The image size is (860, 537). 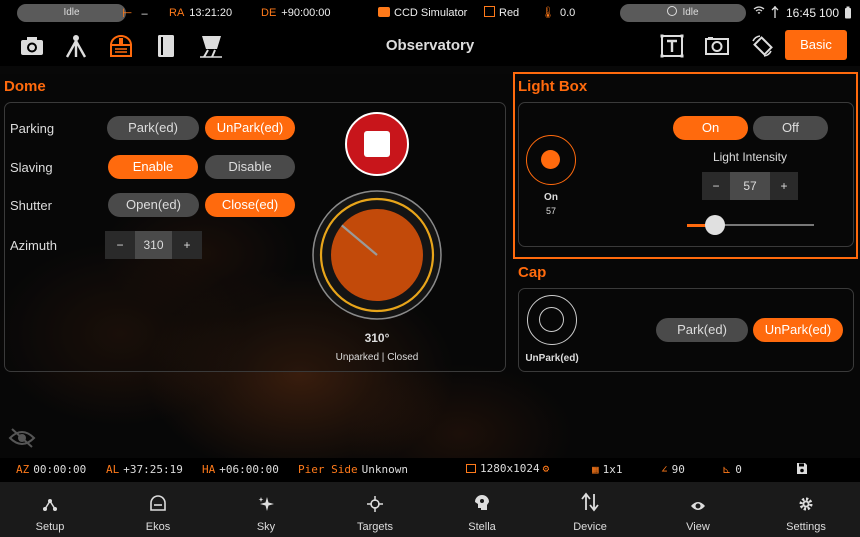 I want to click on light-intensity-stepper: − 57 +, so click(x=750, y=186).